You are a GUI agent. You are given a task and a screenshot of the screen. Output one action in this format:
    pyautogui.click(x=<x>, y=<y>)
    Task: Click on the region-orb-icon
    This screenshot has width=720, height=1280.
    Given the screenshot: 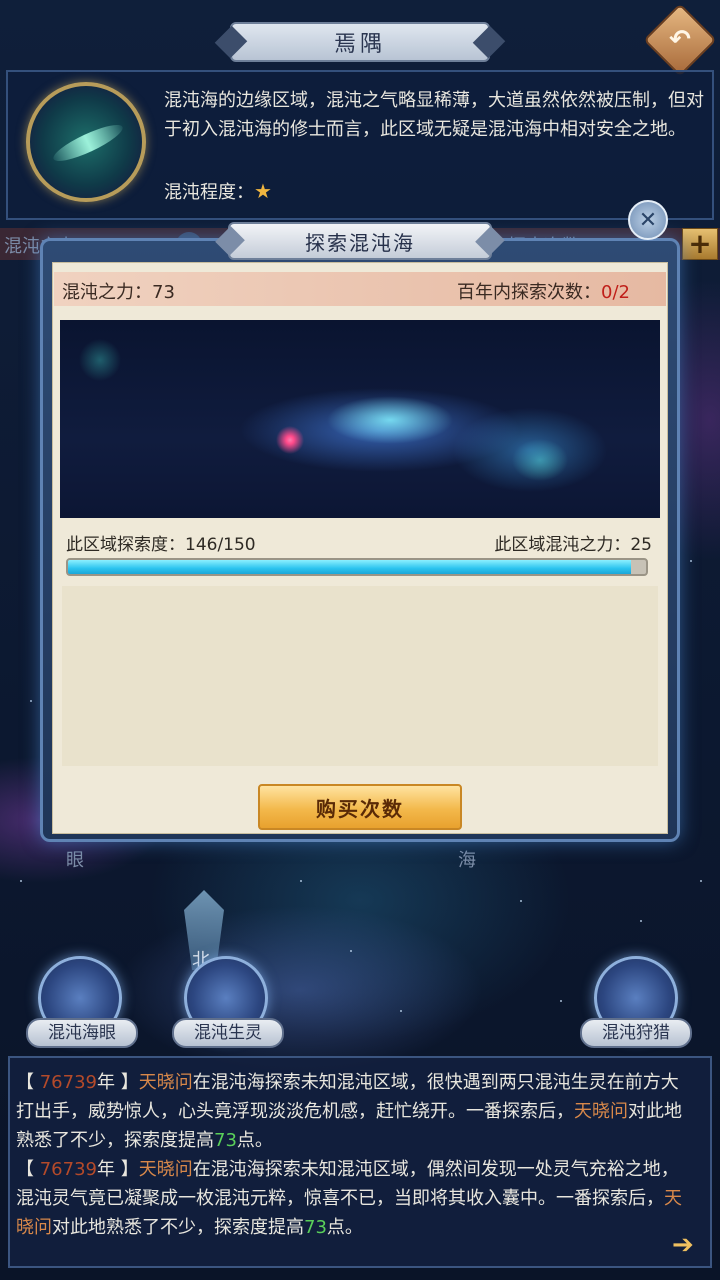 What is the action you would take?
    pyautogui.click(x=86, y=142)
    